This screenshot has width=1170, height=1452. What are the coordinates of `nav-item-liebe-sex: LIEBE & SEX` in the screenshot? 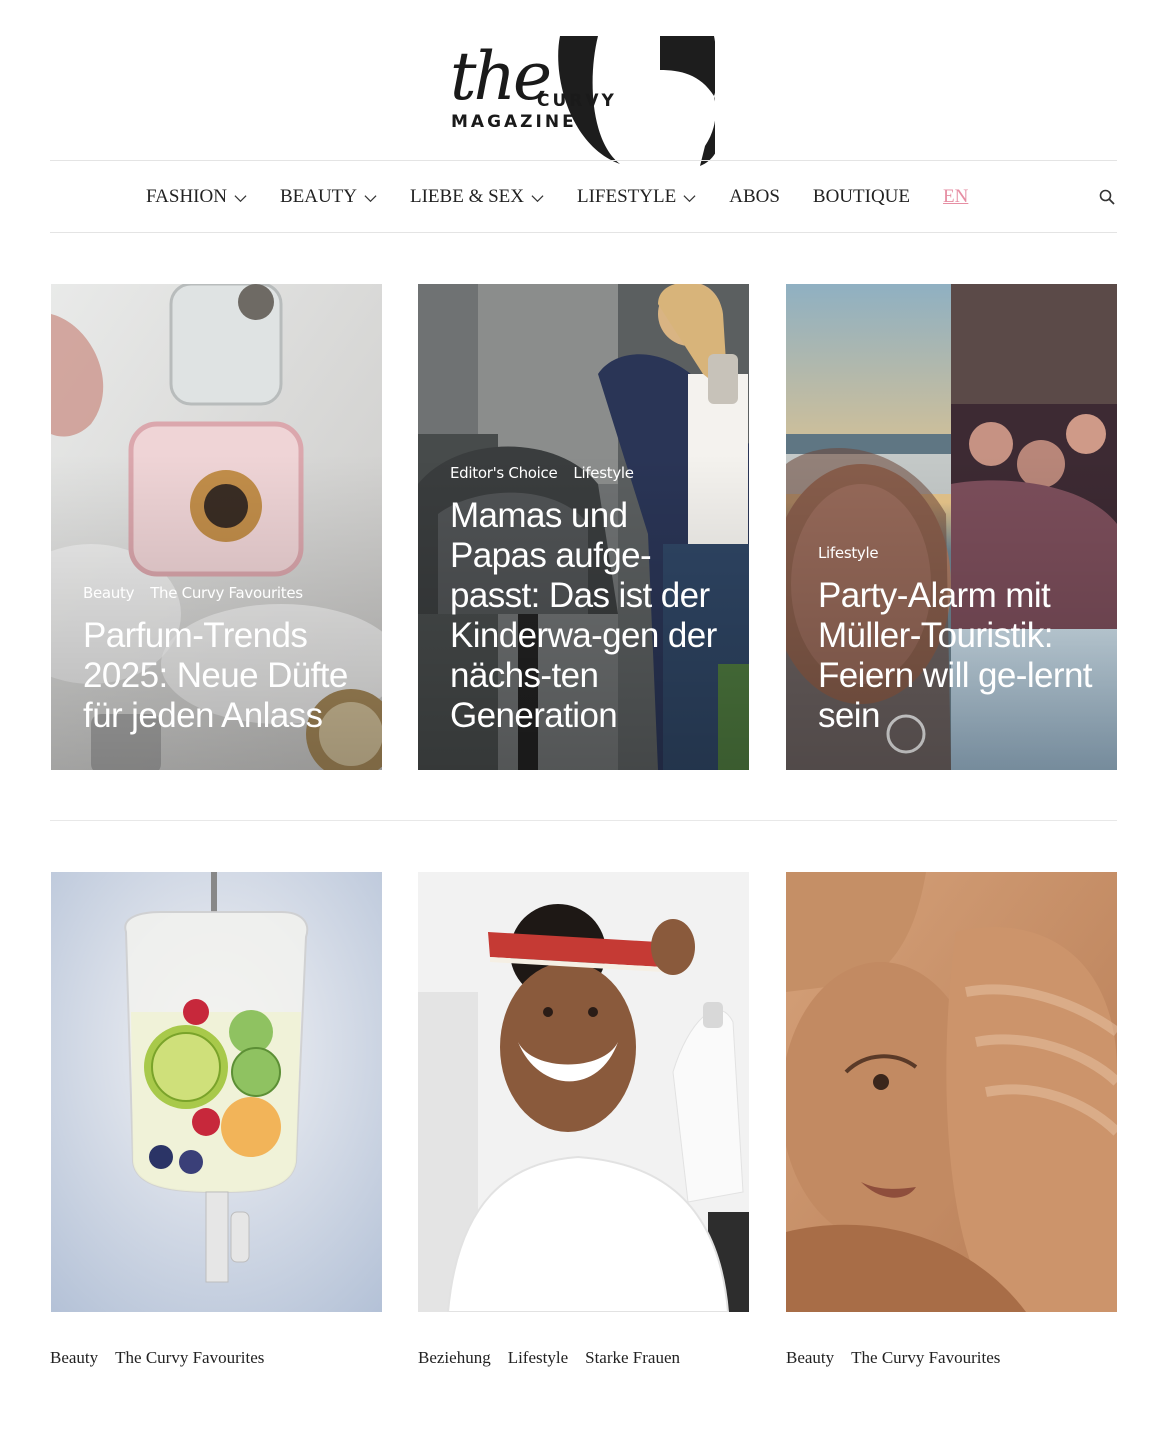 It's located at (477, 197).